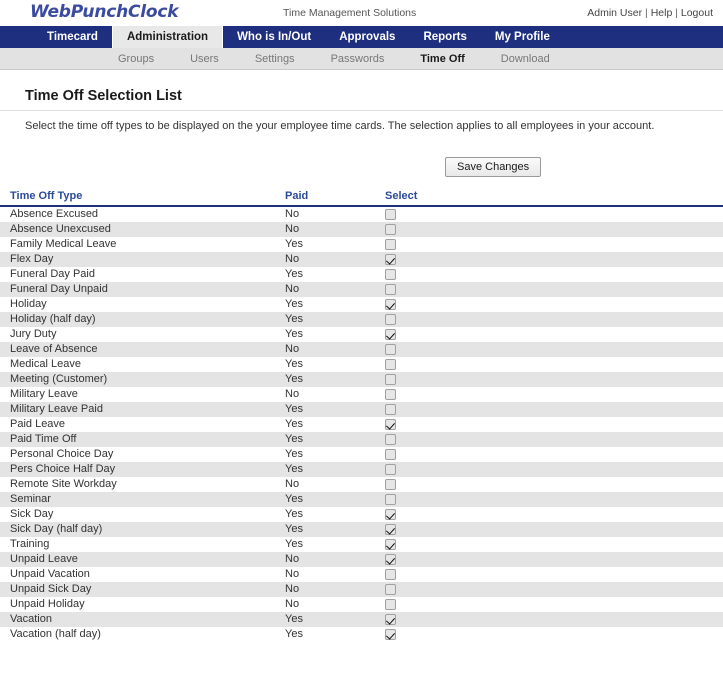  What do you see at coordinates (615, 13) in the screenshot?
I see `current-user-label: Admin User` at bounding box center [615, 13].